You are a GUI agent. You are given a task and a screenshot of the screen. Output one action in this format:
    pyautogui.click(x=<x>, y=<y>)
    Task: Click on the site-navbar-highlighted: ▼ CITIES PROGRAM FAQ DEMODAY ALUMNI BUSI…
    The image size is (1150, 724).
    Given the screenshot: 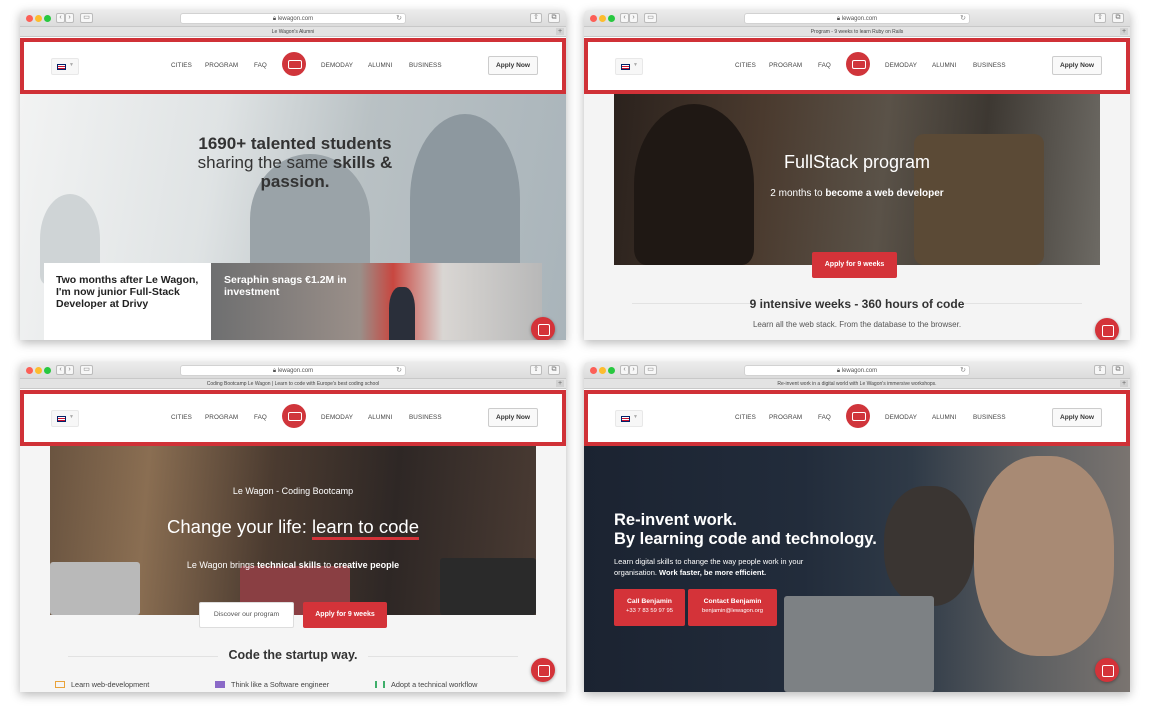 What is the action you would take?
    pyautogui.click(x=293, y=418)
    